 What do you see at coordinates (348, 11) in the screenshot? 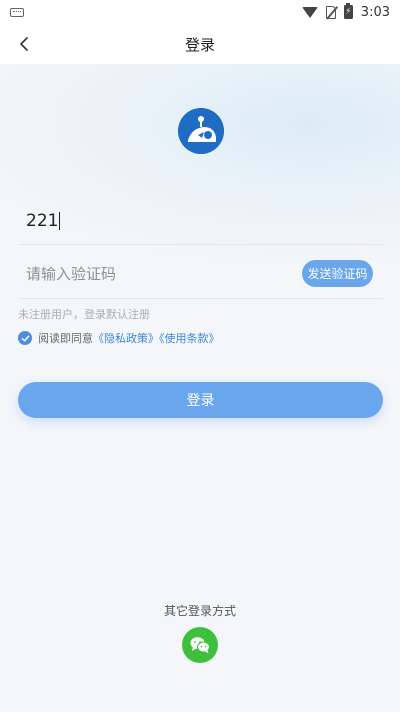
I see `battery-charging-icon` at bounding box center [348, 11].